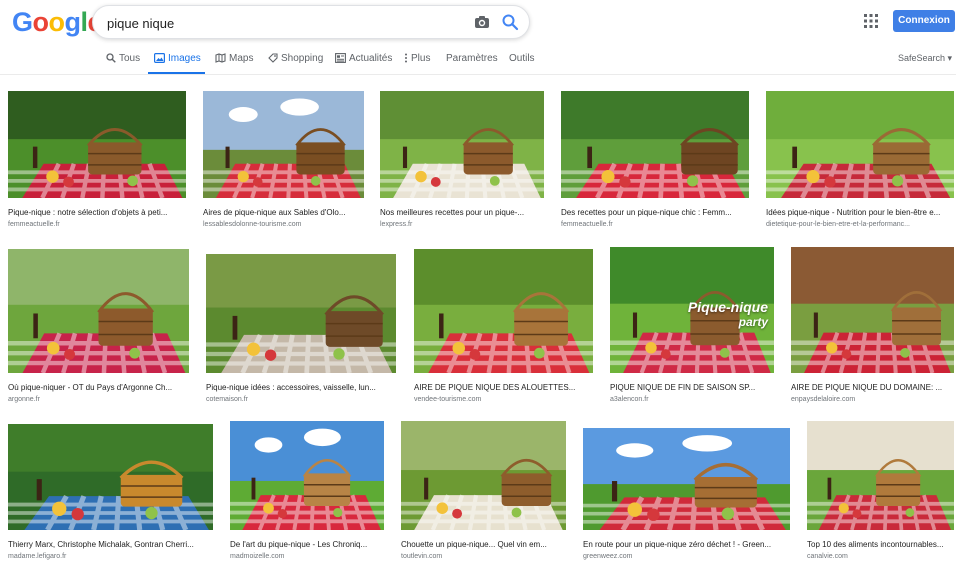 The height and width of the screenshot is (565, 956). I want to click on google-logo: Google, so click(57, 22).